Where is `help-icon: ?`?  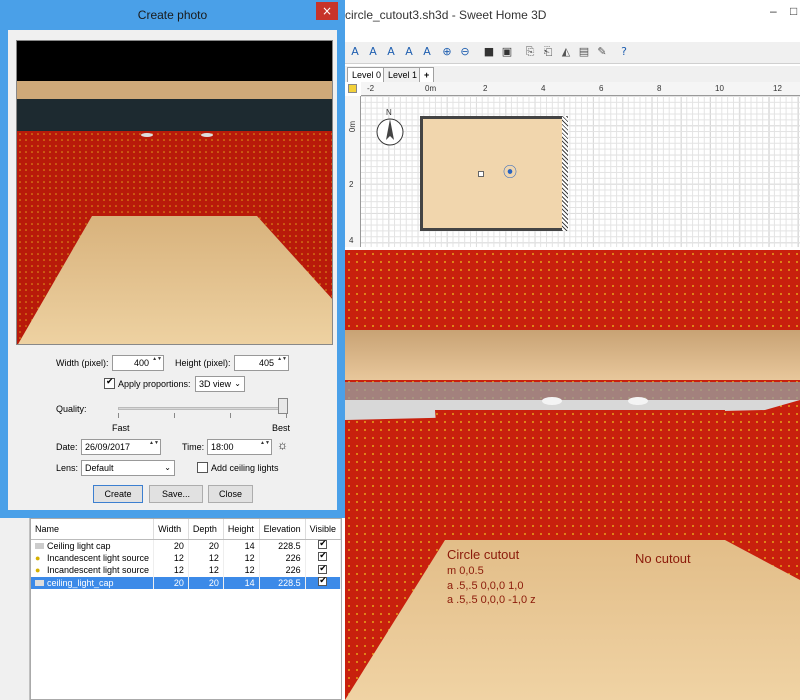 help-icon: ? is located at coordinates (624, 52).